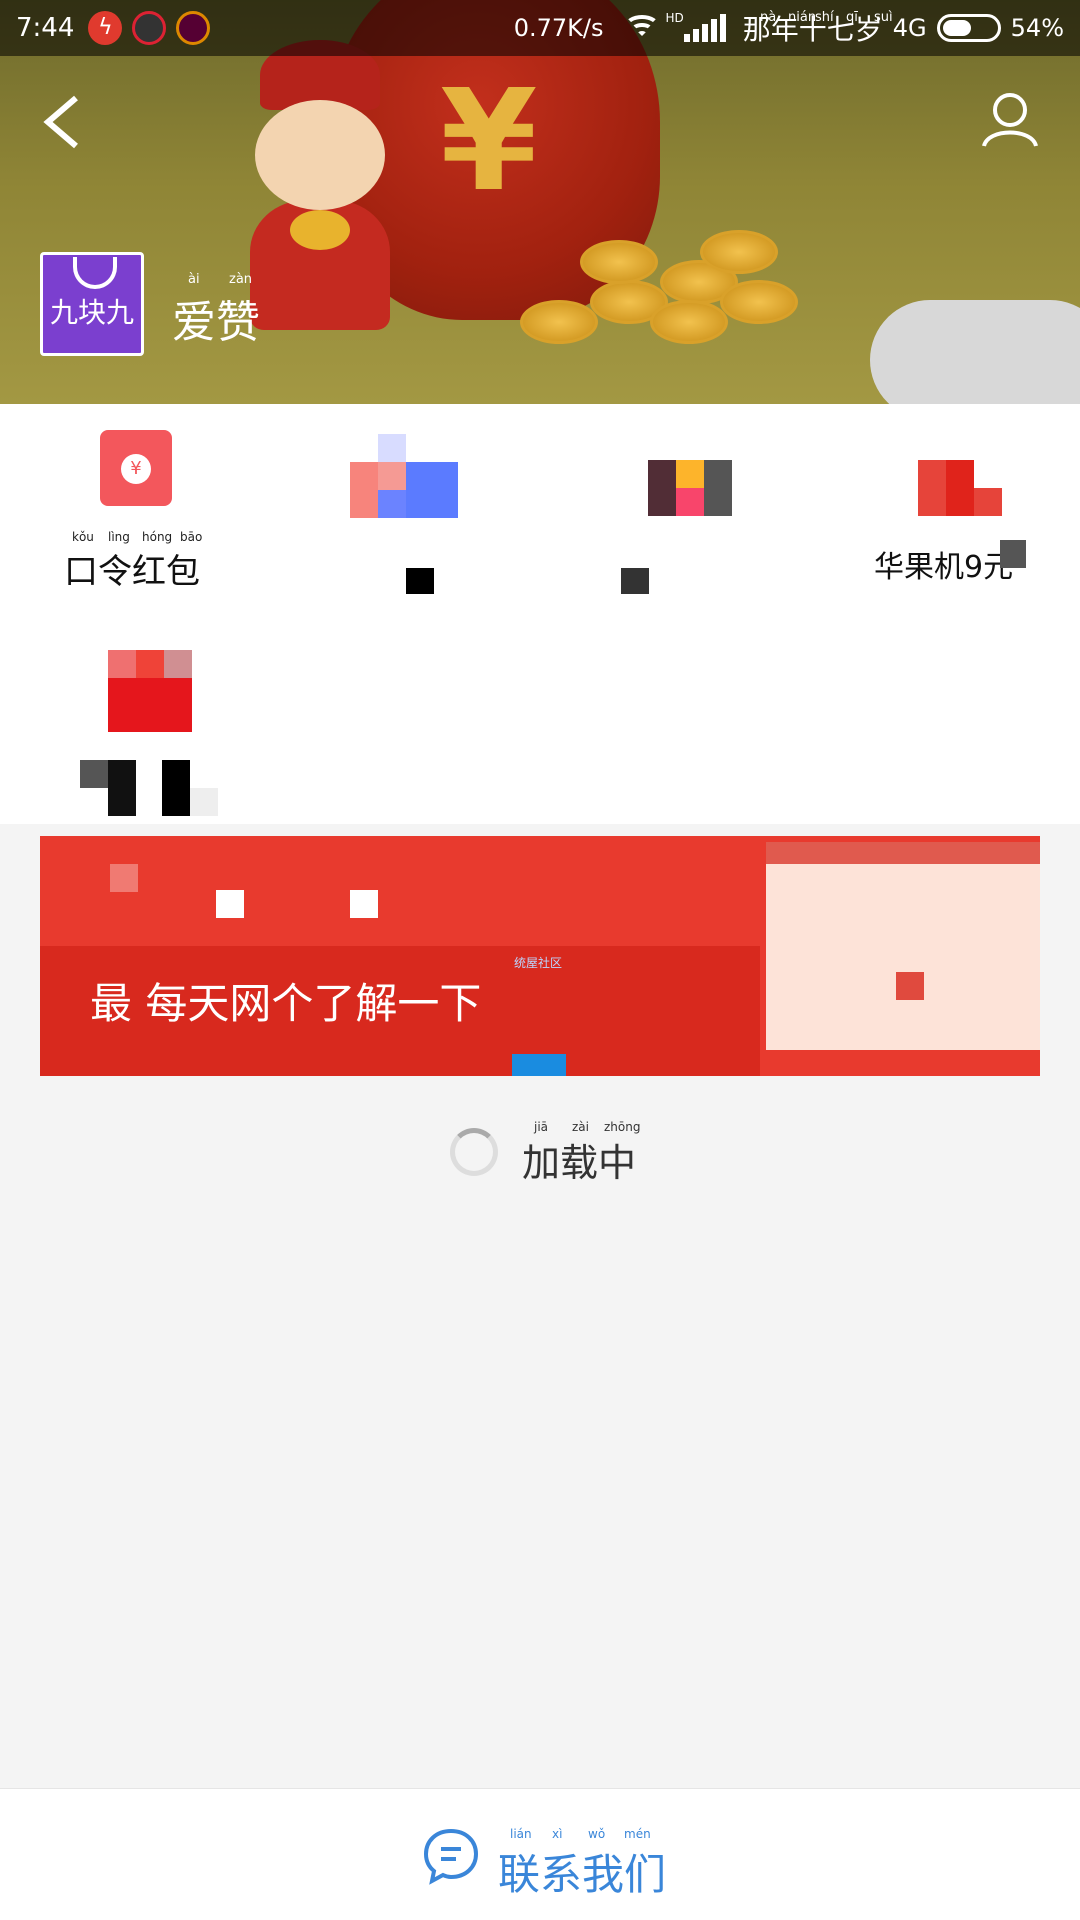  What do you see at coordinates (852, 17) in the screenshot?
I see `carrier-pinyin-3: qī` at bounding box center [852, 17].